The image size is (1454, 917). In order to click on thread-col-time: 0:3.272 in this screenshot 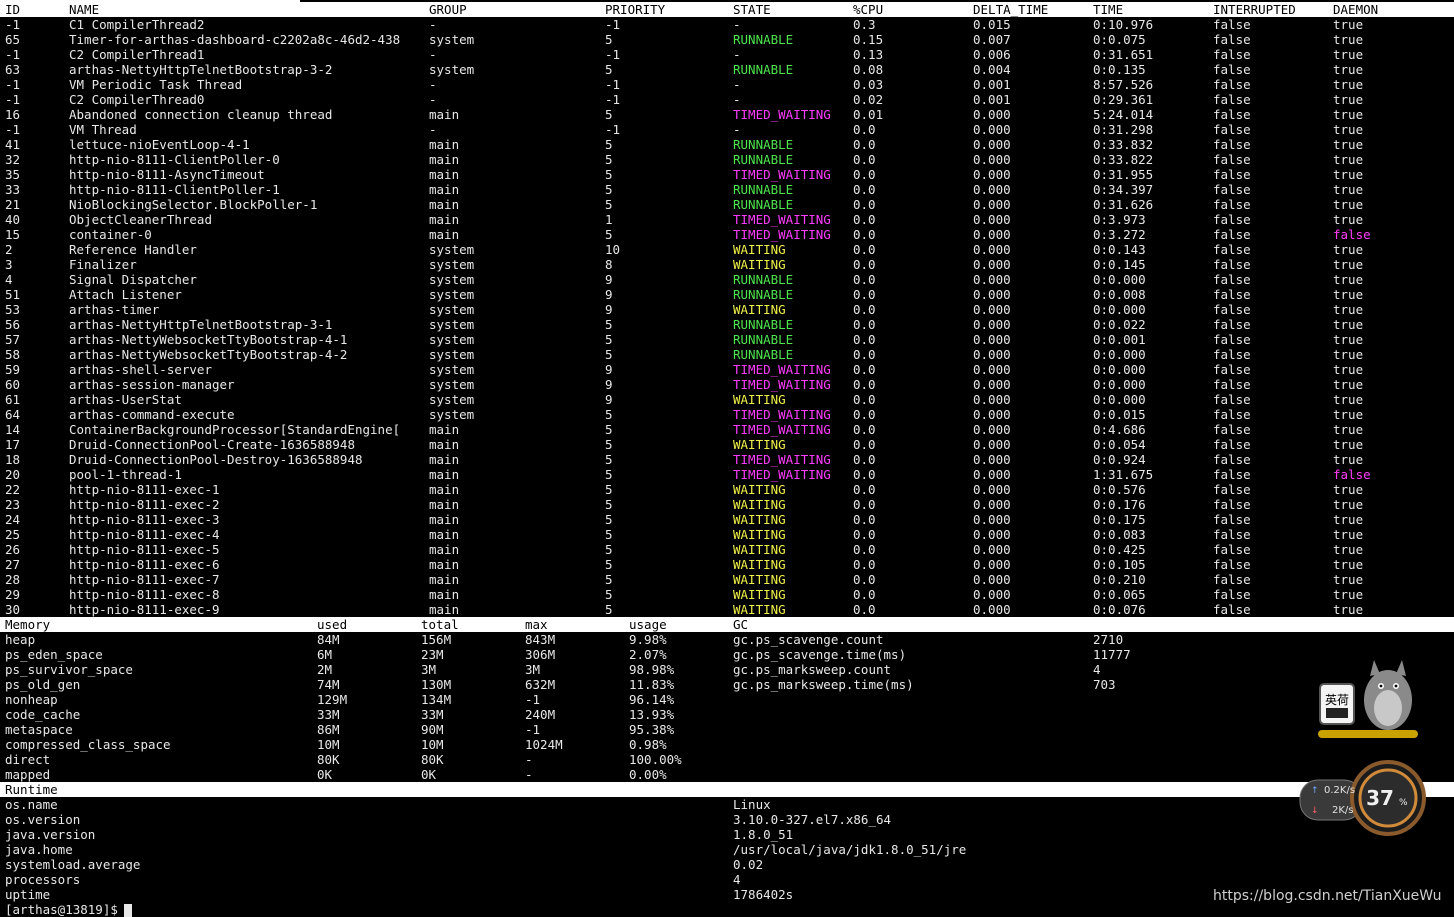, I will do `click(1119, 234)`.